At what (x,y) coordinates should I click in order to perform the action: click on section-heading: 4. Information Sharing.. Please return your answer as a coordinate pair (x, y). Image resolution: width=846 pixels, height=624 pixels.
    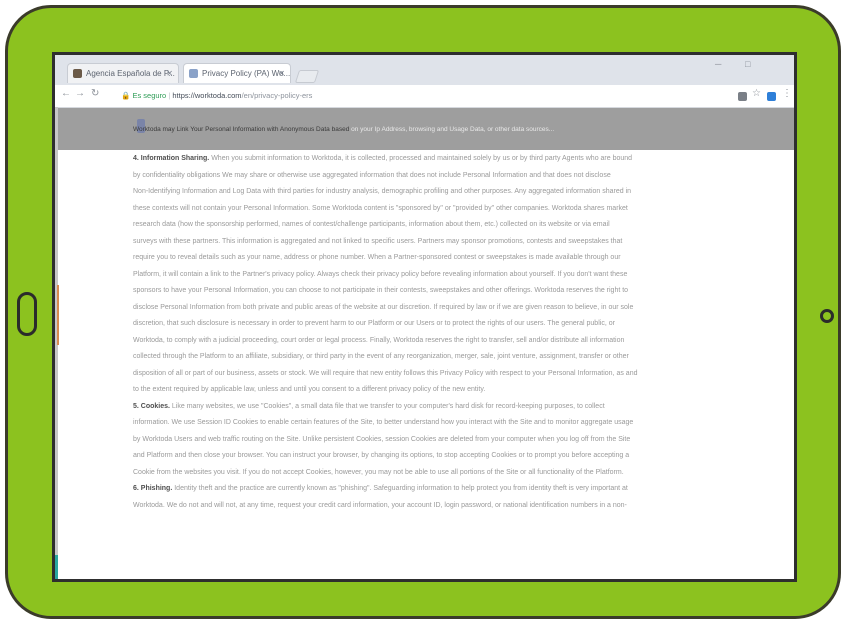
    Looking at the image, I should click on (172, 158).